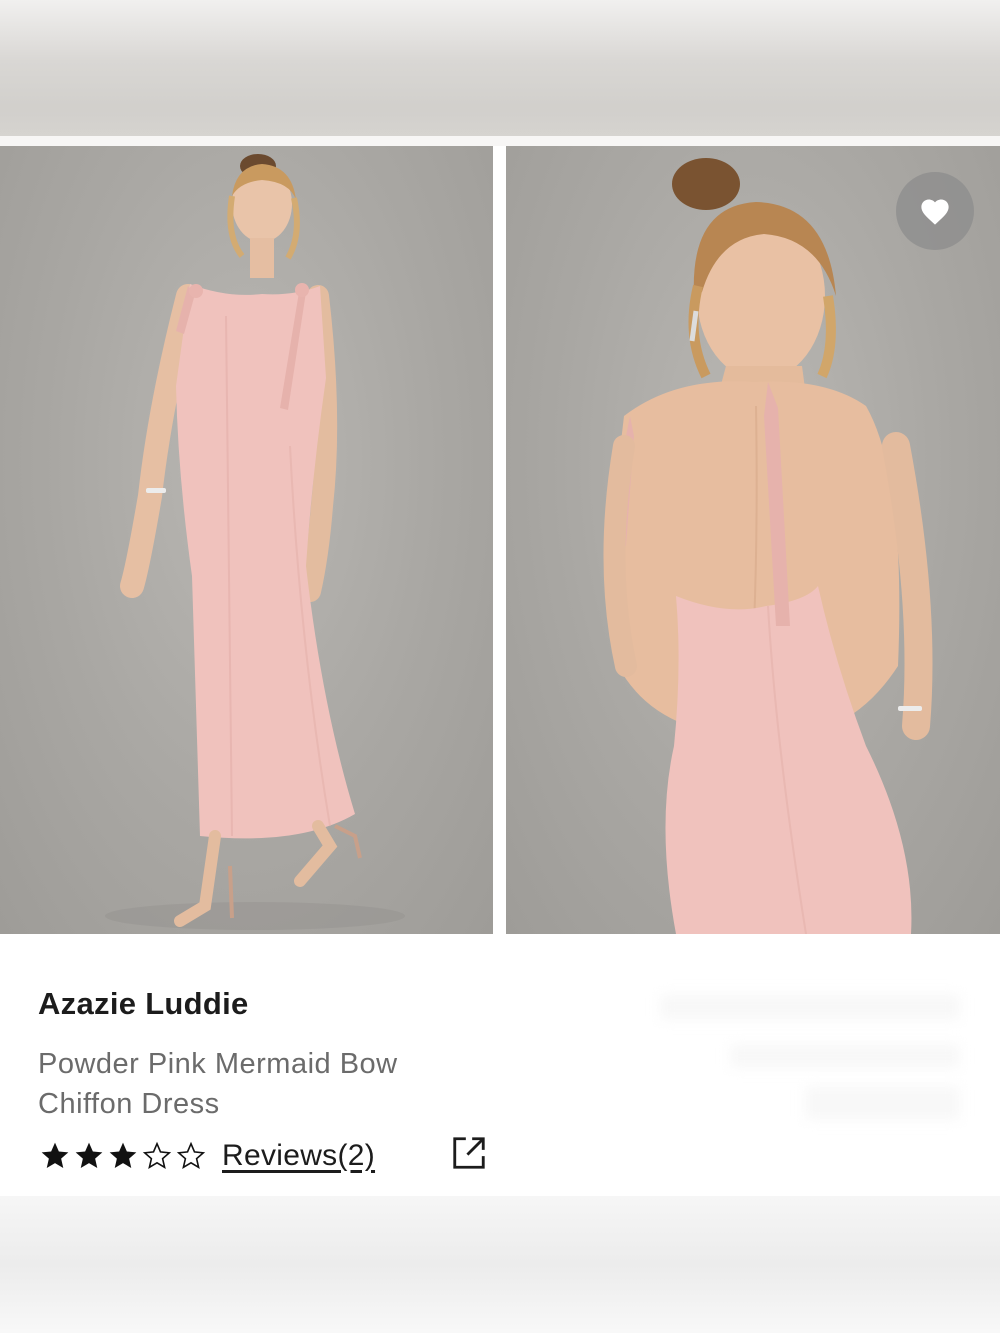 The height and width of the screenshot is (1333, 1000). I want to click on heart-icon, so click(935, 212).